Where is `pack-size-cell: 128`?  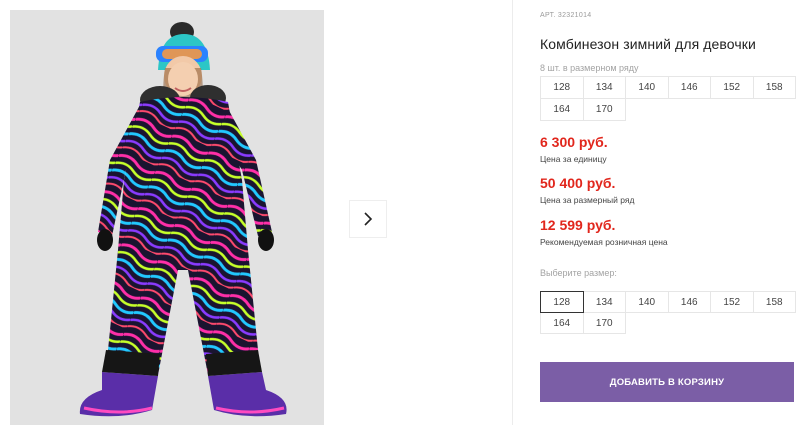
pack-size-cell: 128 is located at coordinates (562, 87).